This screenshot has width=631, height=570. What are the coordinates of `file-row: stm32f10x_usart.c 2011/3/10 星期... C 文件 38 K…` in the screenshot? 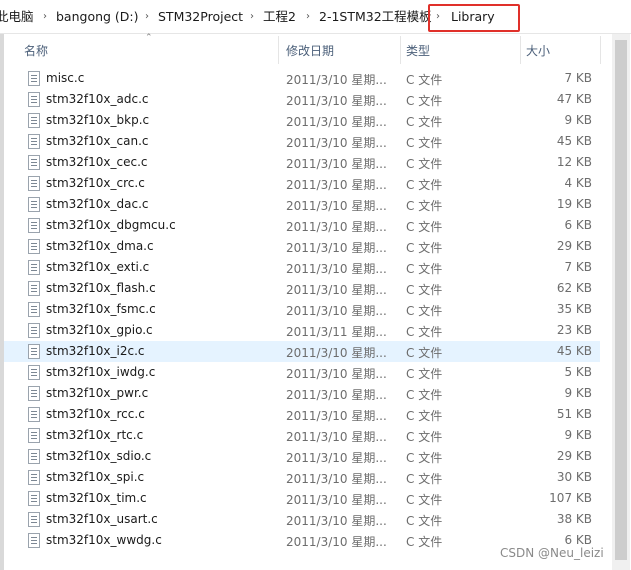 It's located at (302, 519).